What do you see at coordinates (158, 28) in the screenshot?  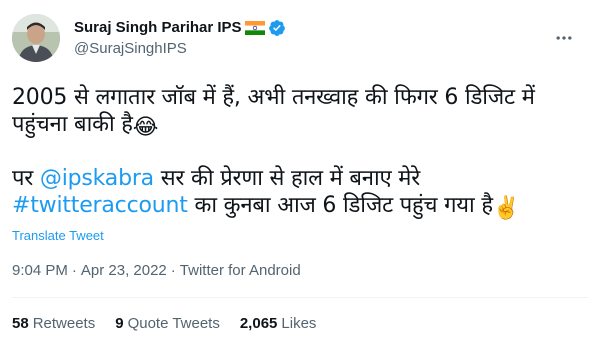 I see `author-name: Suraj Singh Parihar IPS` at bounding box center [158, 28].